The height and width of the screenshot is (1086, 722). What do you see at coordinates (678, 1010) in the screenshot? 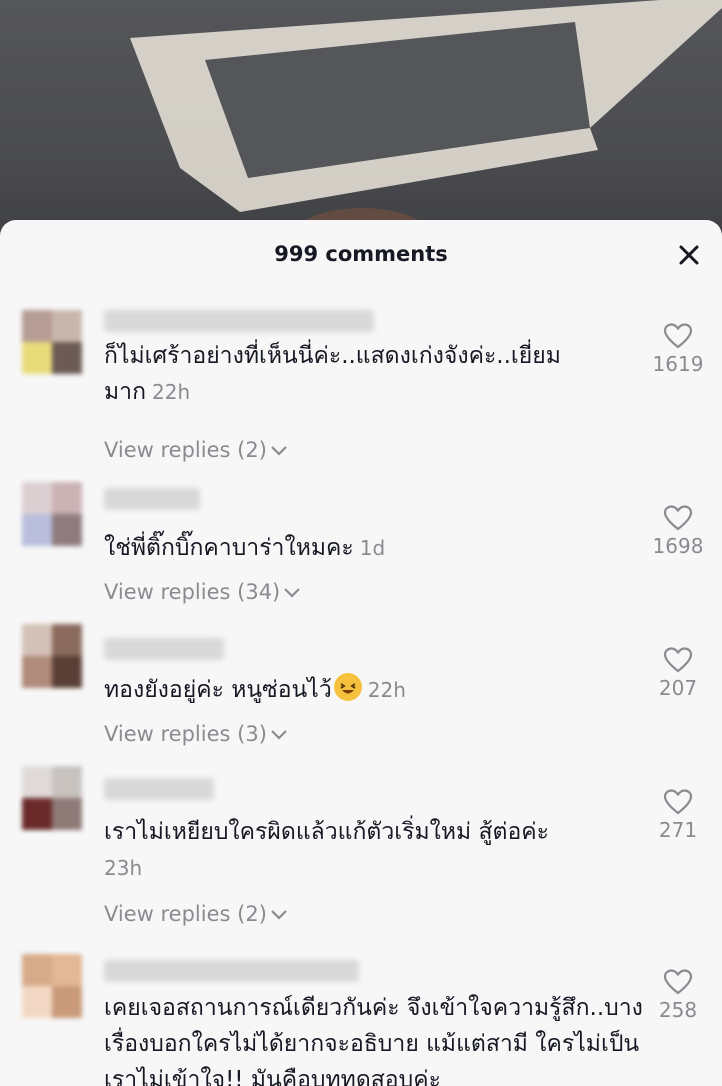
I see `like-count: 258` at bounding box center [678, 1010].